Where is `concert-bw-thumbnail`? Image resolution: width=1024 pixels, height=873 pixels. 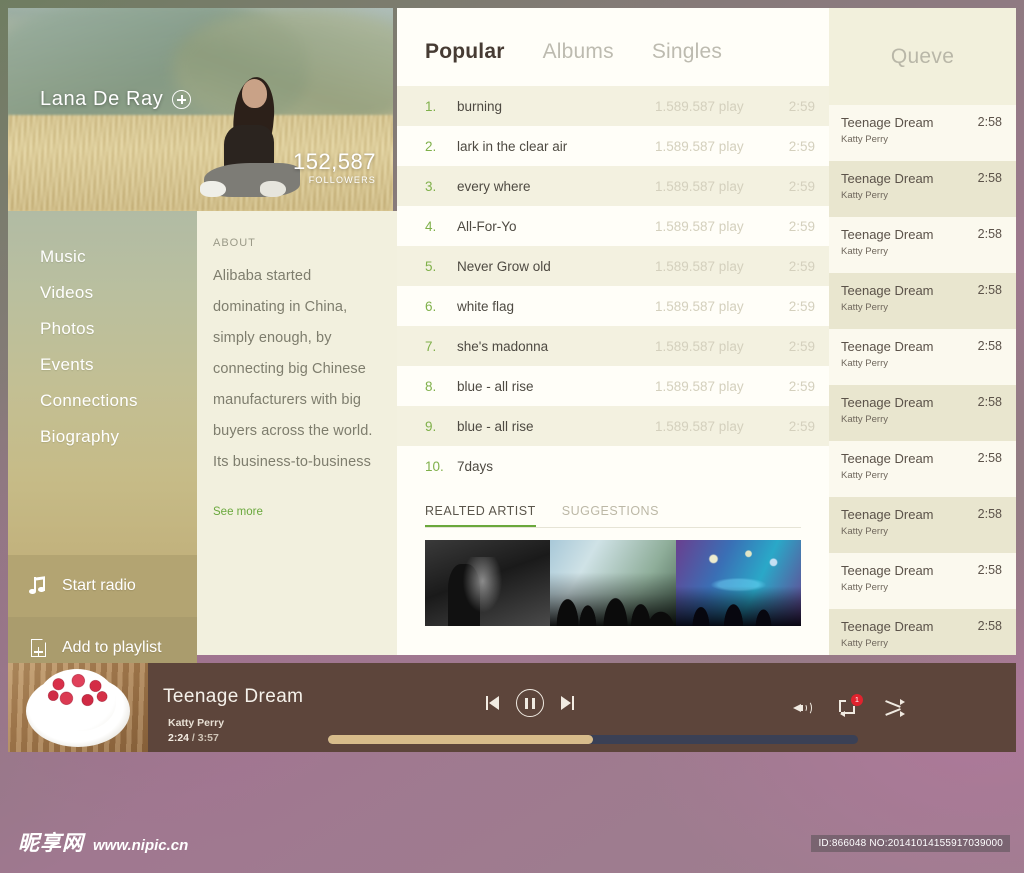
concert-bw-thumbnail is located at coordinates (488, 583).